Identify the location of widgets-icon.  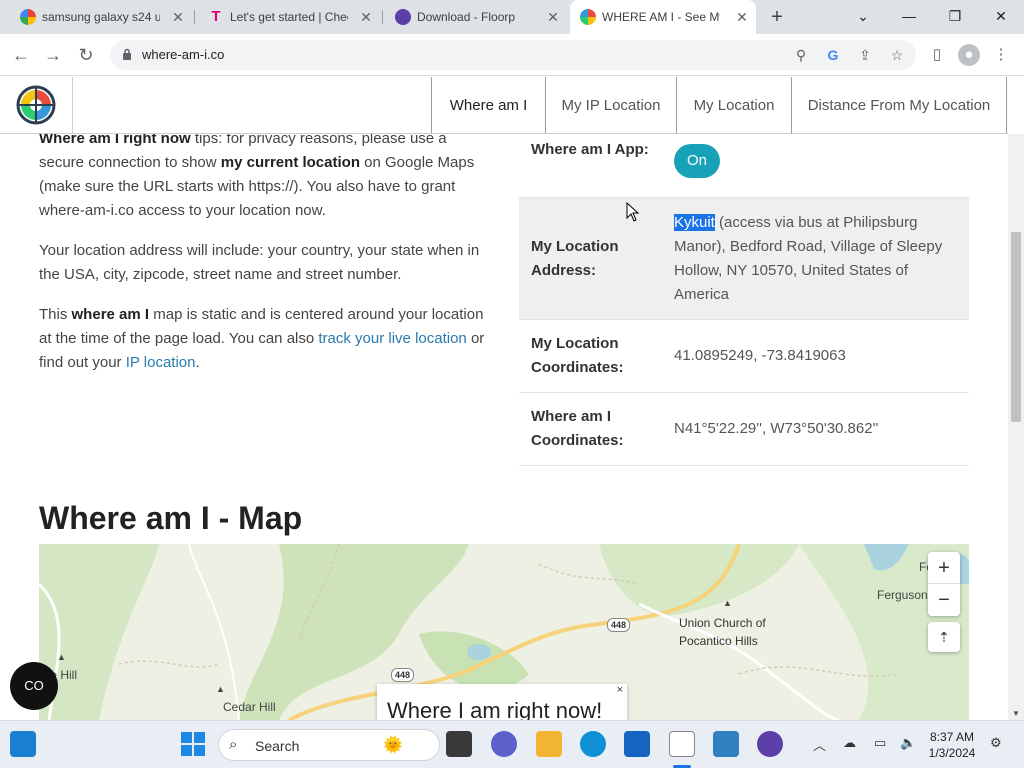
(23, 744).